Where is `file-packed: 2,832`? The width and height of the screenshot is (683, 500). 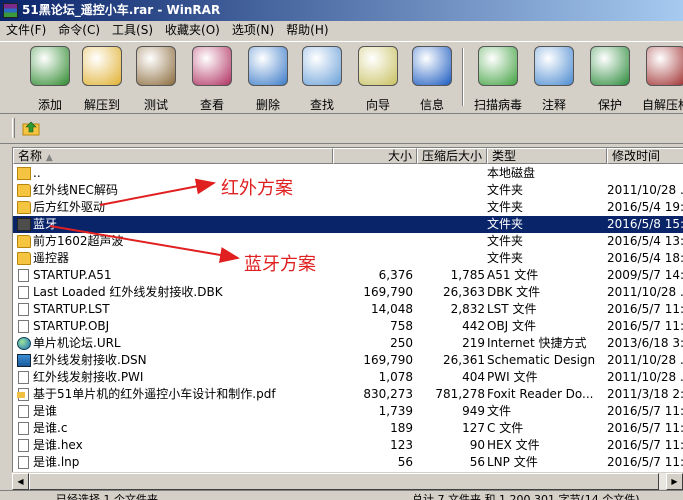 file-packed: 2,832 is located at coordinates (467, 309).